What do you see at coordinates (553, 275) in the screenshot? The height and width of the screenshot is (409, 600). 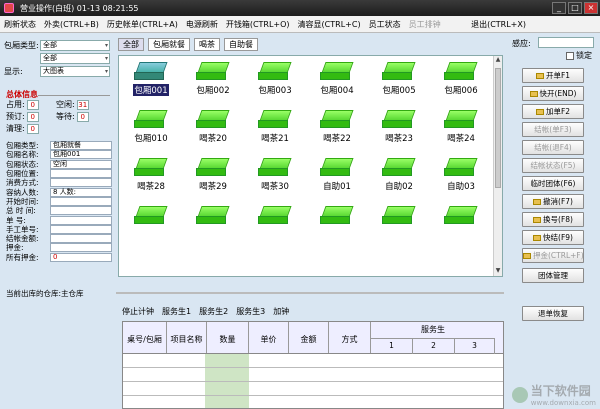 I see `action-button-11: 团体管理` at bounding box center [553, 275].